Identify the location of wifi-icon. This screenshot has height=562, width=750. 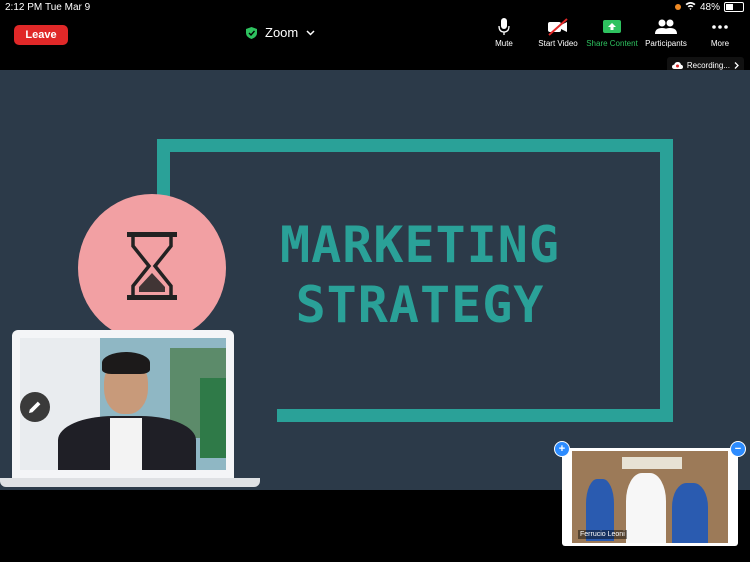
(690, 7).